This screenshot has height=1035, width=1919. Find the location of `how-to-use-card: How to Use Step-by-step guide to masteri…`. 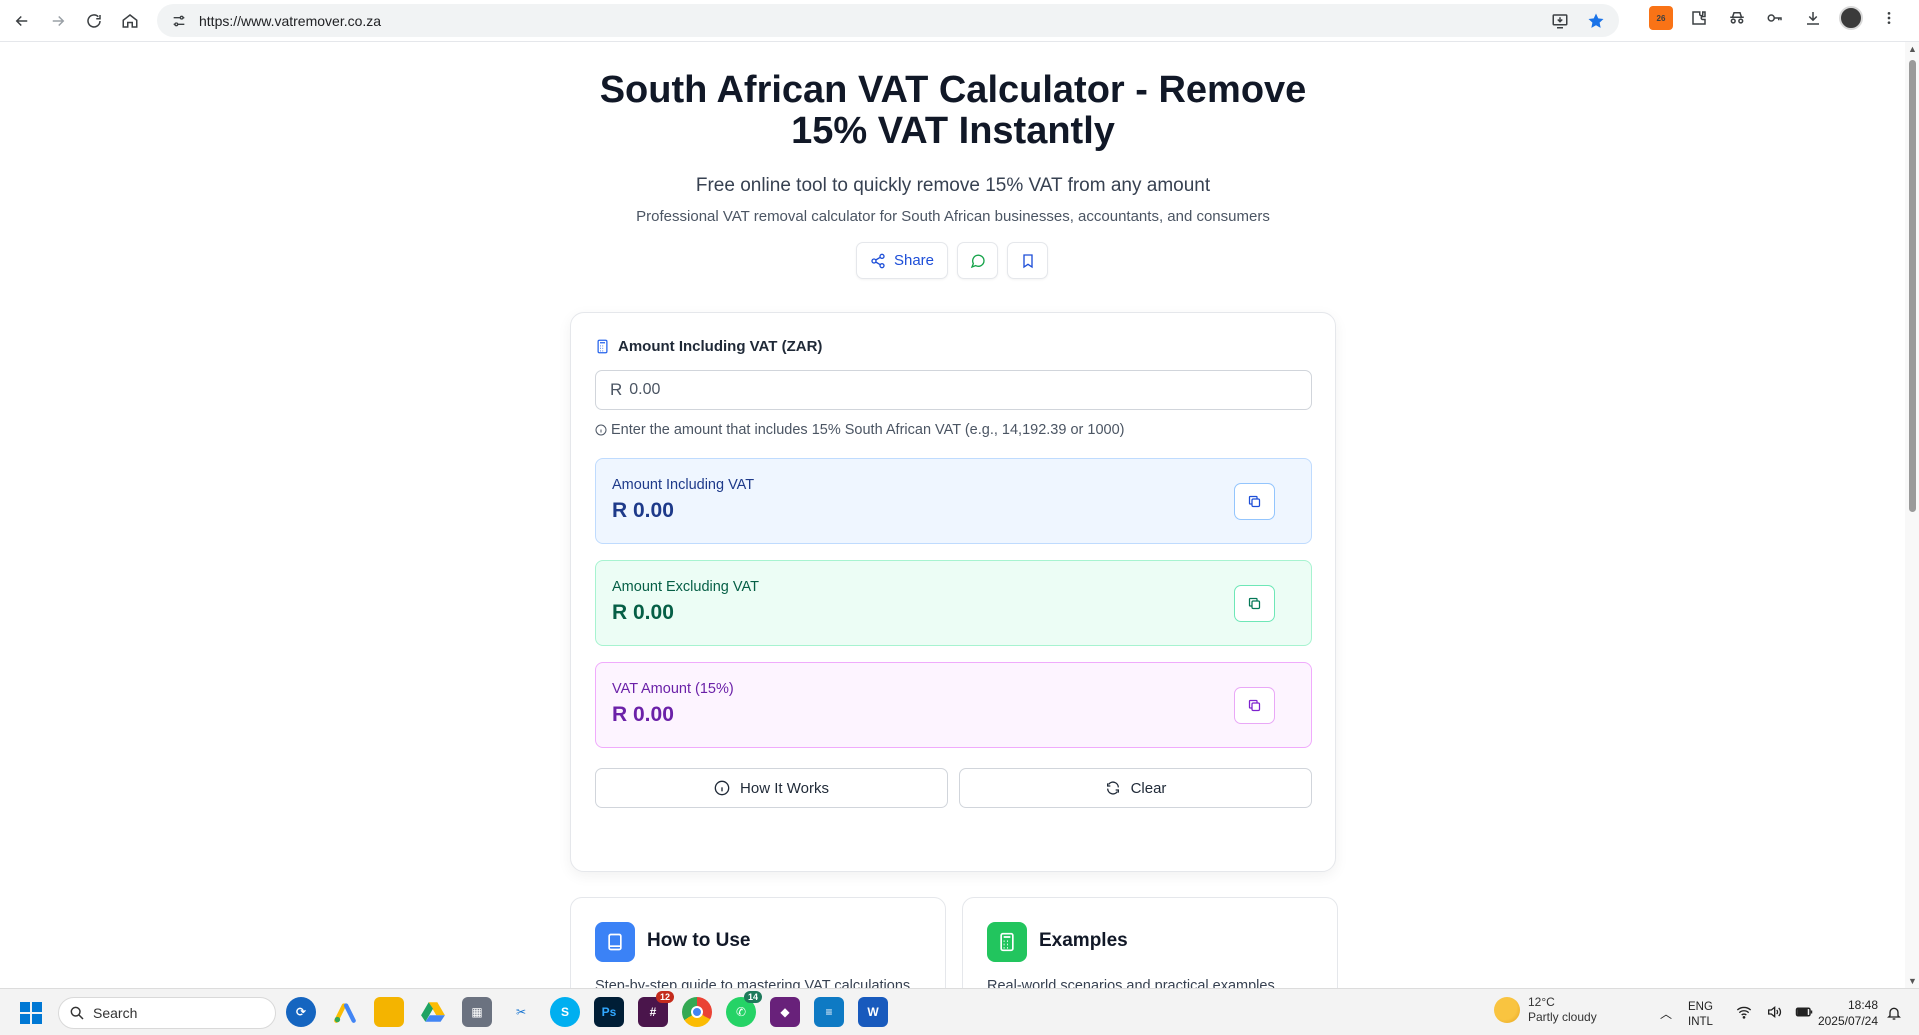

how-to-use-card: How to Use Step-by-step guide to masteri… is located at coordinates (758, 942).